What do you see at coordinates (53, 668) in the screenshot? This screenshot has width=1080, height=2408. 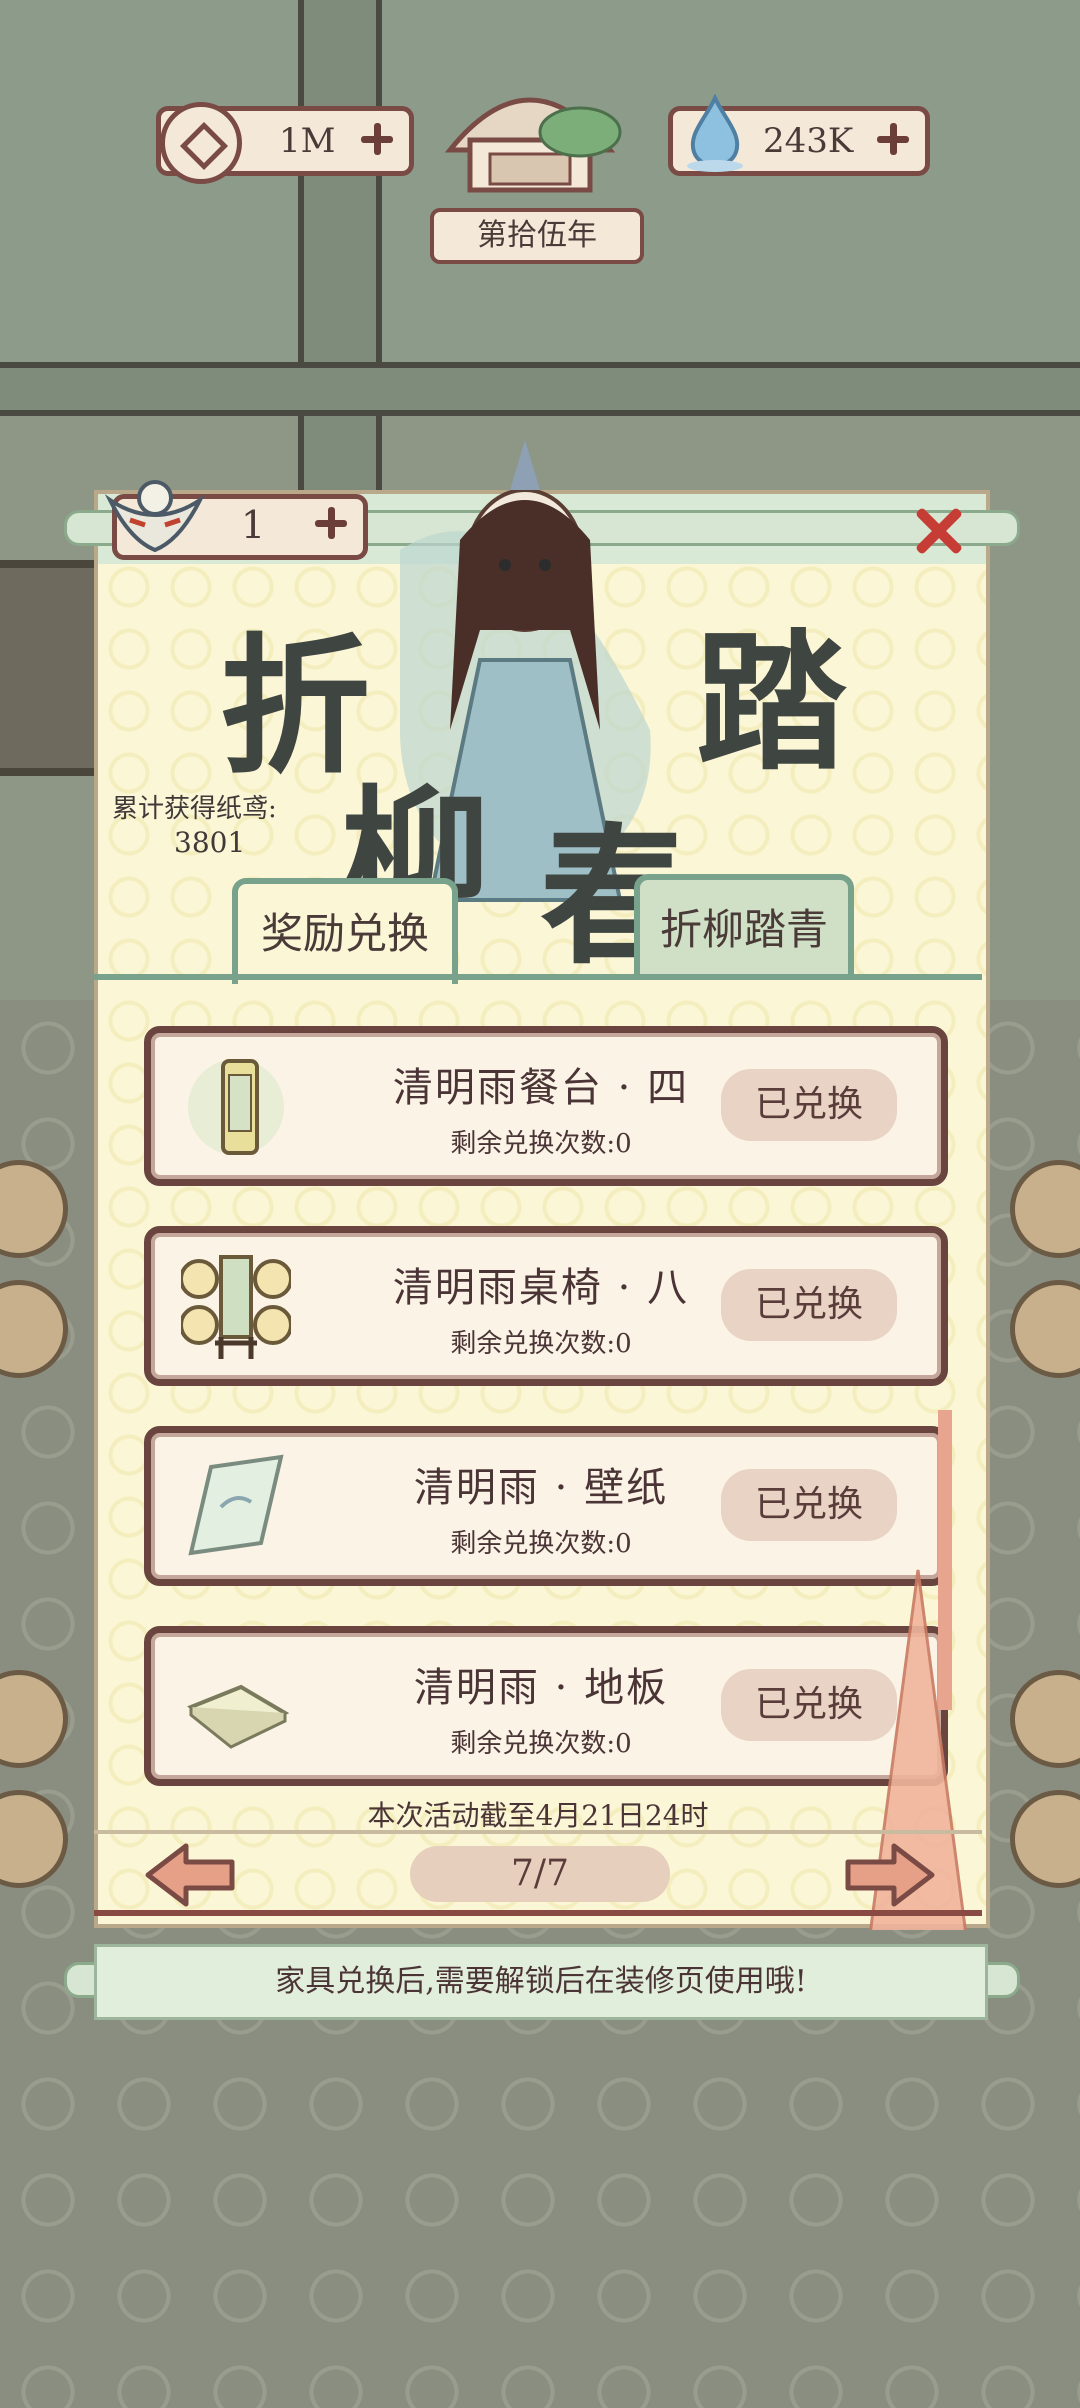 I see `lattice-window` at bounding box center [53, 668].